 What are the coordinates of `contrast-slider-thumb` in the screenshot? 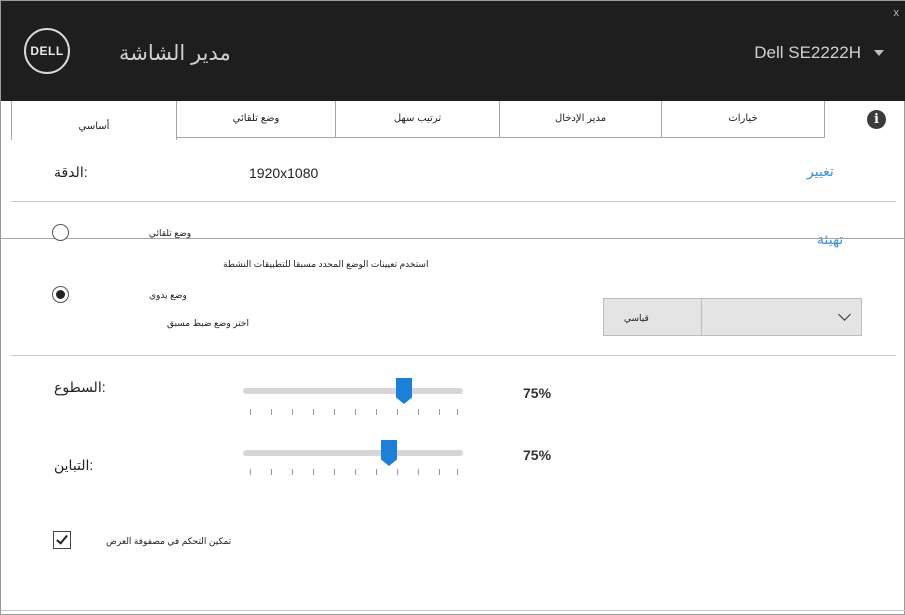 It's located at (389, 453).